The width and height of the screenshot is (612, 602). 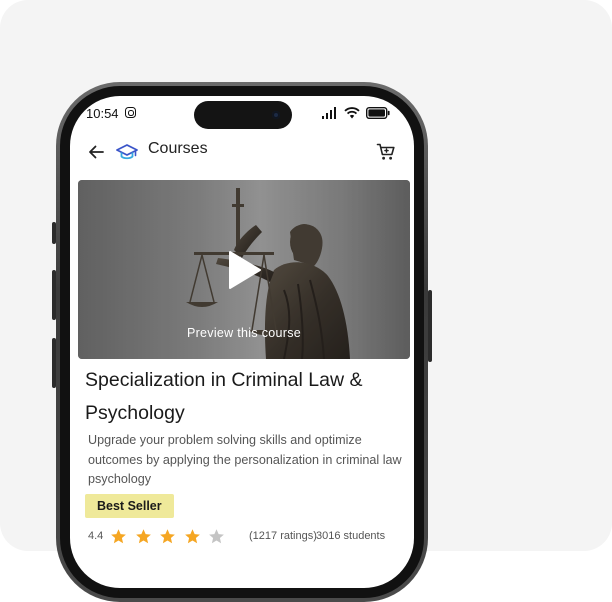 What do you see at coordinates (178, 148) in the screenshot?
I see `page-title: Courses` at bounding box center [178, 148].